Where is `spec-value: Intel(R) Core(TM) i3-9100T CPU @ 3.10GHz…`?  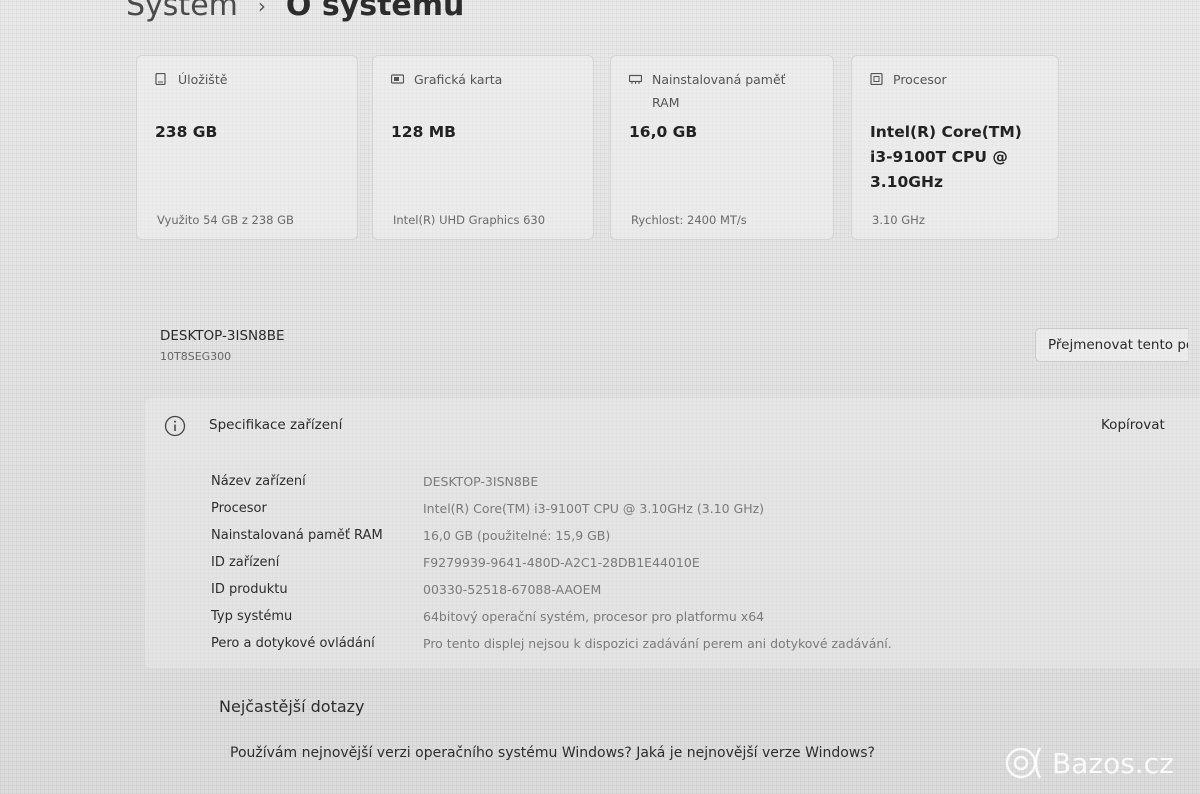
spec-value: Intel(R) Core(TM) i3-9100T CPU @ 3.10GHz… is located at coordinates (594, 508).